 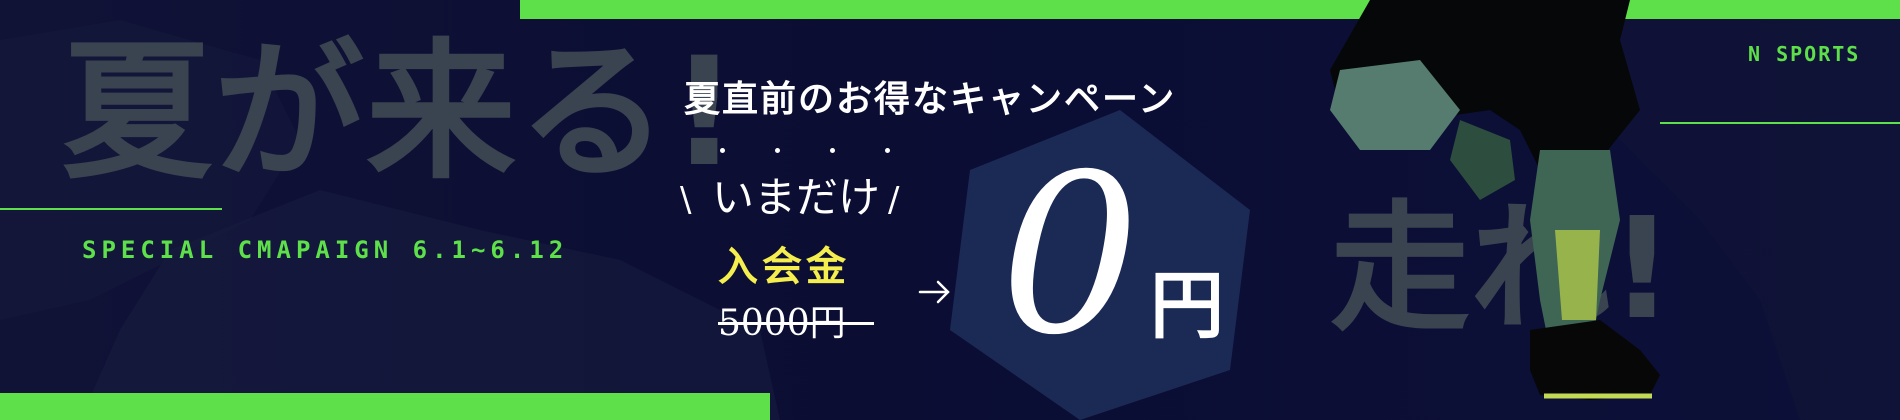 What do you see at coordinates (401, 113) in the screenshot?
I see `ghost-headline-summer: 夏が来る!` at bounding box center [401, 113].